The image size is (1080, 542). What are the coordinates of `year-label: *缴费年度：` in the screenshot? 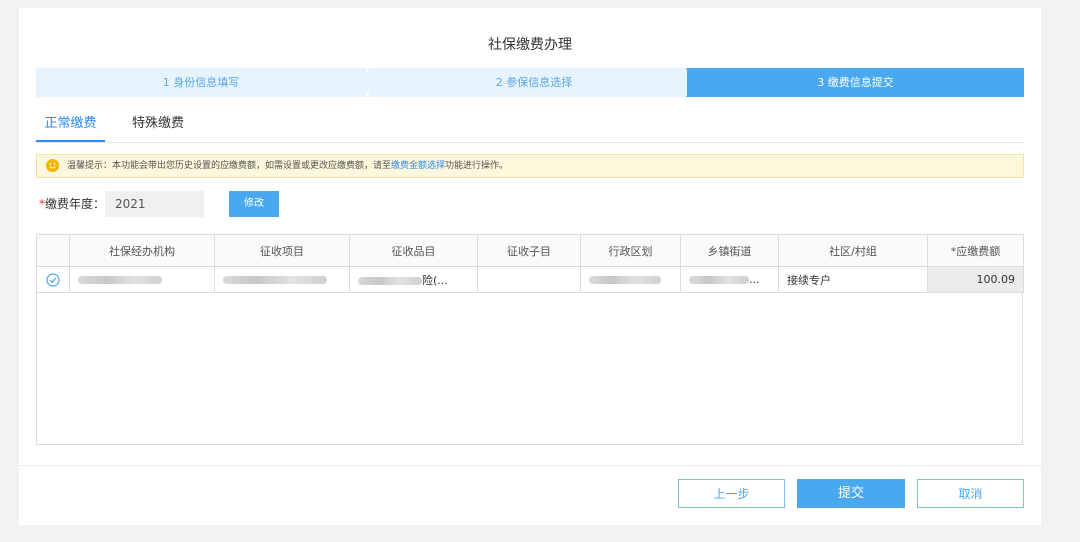 It's located at (72, 203).